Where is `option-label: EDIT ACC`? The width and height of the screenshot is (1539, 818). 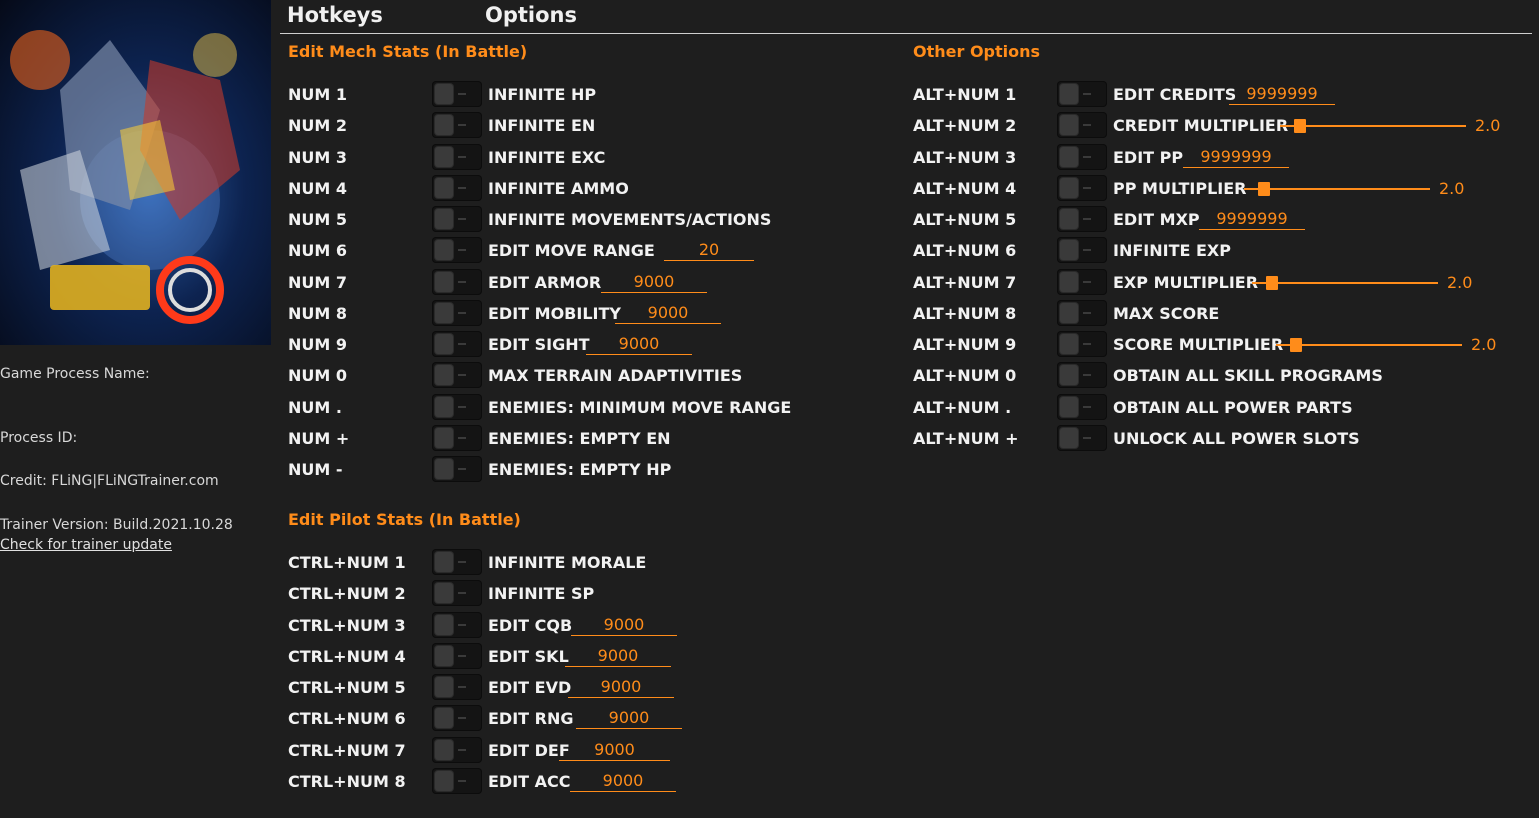 option-label: EDIT ACC is located at coordinates (529, 781).